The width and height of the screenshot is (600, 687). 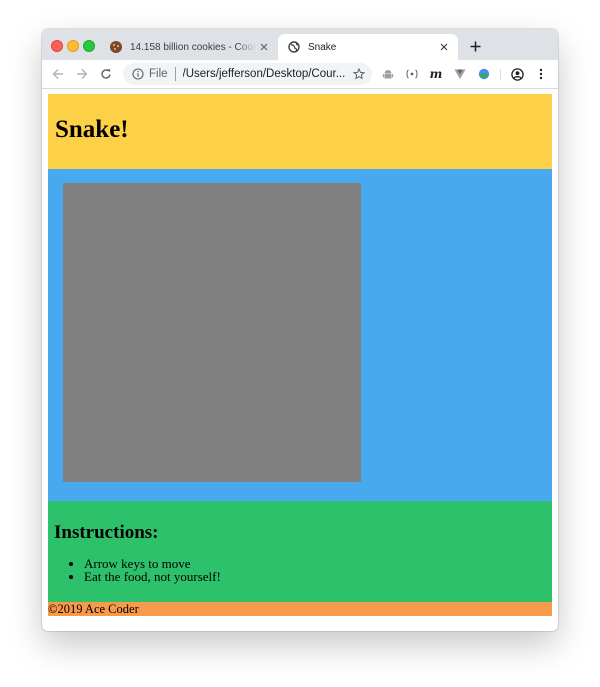 What do you see at coordinates (89, 46) in the screenshot?
I see `window-maximize-button` at bounding box center [89, 46].